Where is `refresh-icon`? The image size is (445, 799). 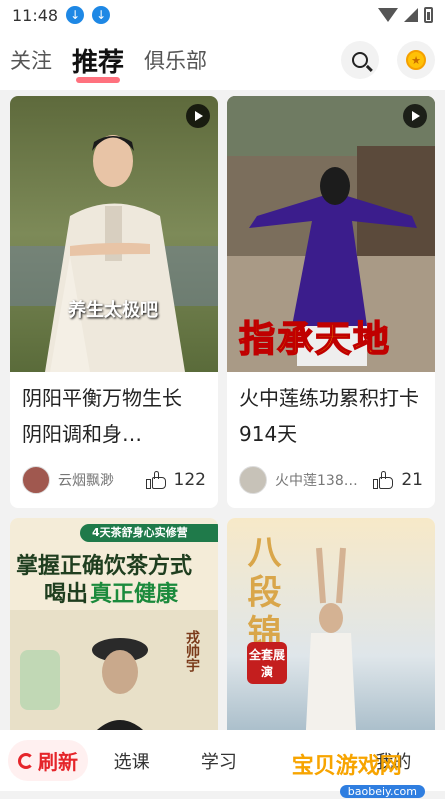 refresh-icon is located at coordinates (26, 760).